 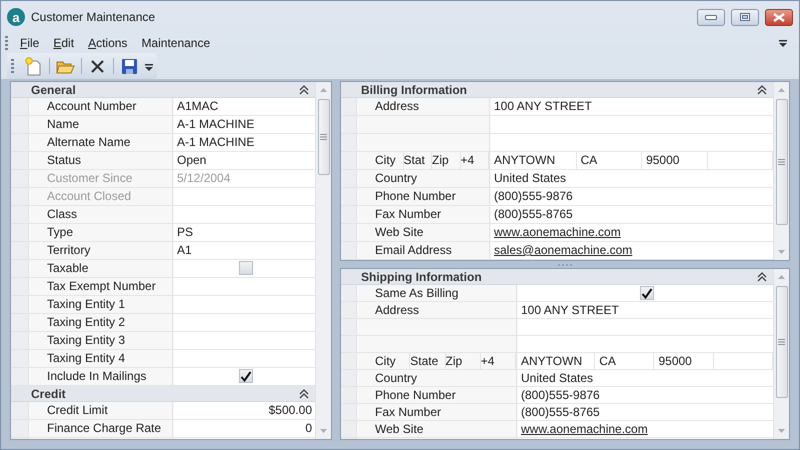 What do you see at coordinates (33, 66) in the screenshot?
I see `new-document-icon` at bounding box center [33, 66].